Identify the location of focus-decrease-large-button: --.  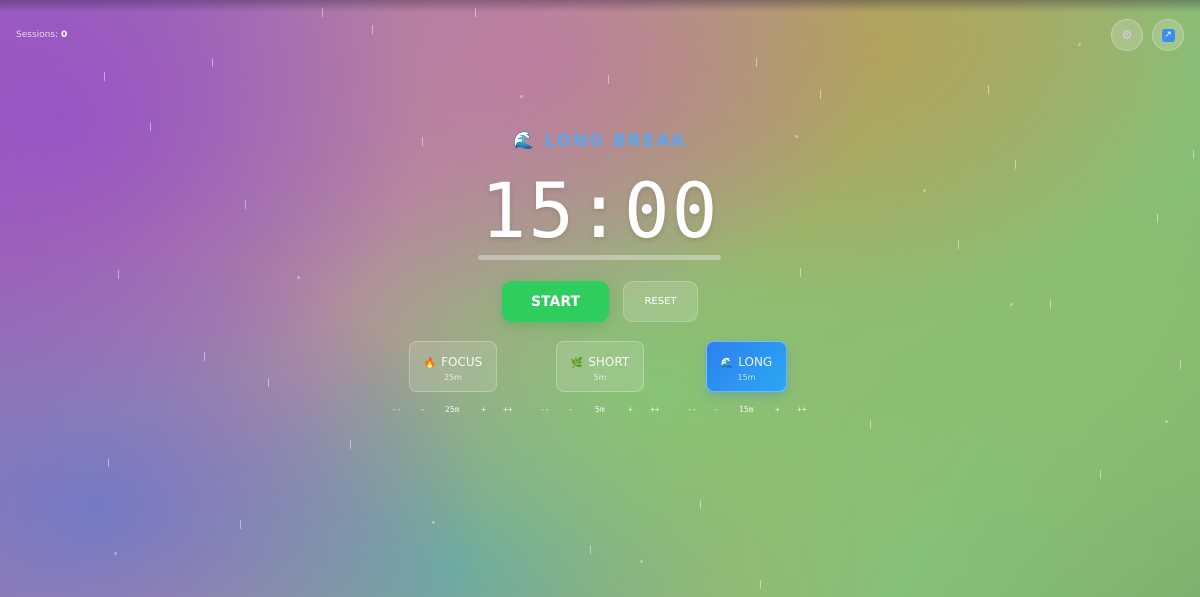
(397, 409).